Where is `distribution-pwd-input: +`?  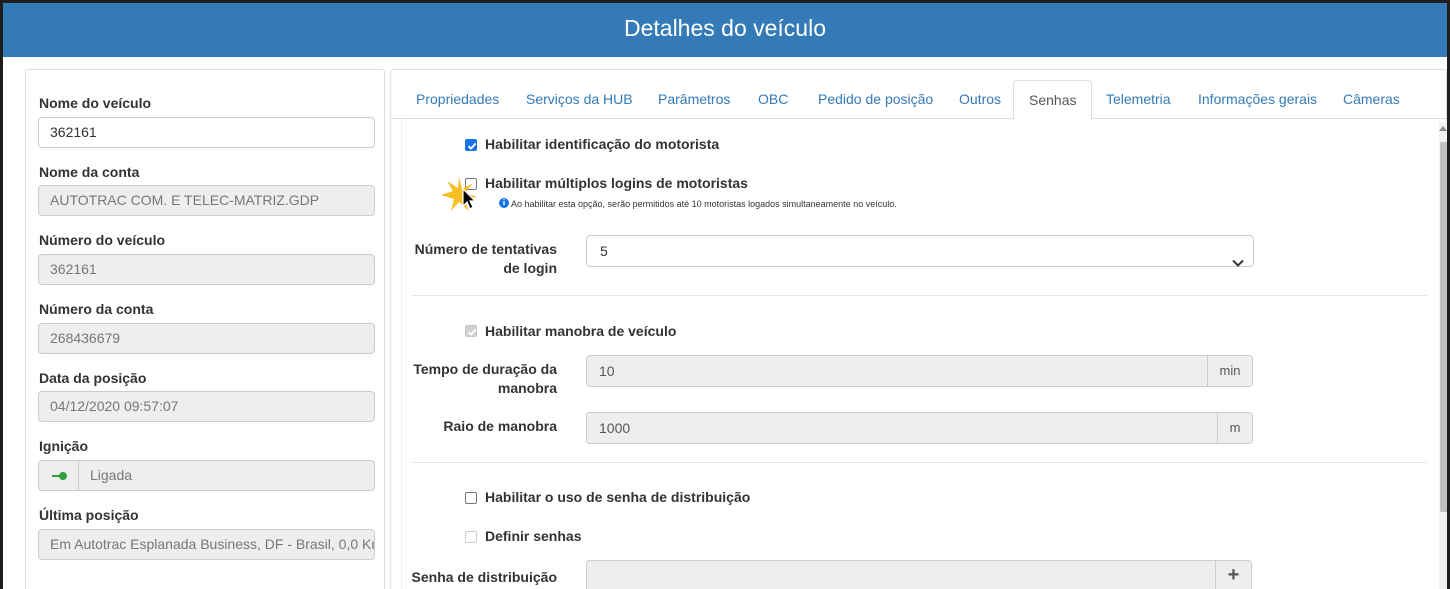 distribution-pwd-input: + is located at coordinates (919, 574).